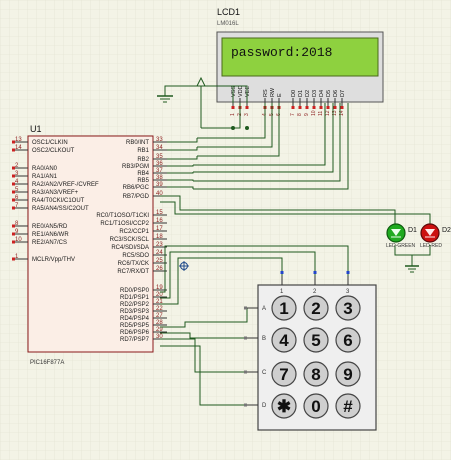 This screenshot has height=460, width=451. What do you see at coordinates (135, 256) in the screenshot?
I see `mcu-right-pin-label: RC5/SDO` at bounding box center [135, 256].